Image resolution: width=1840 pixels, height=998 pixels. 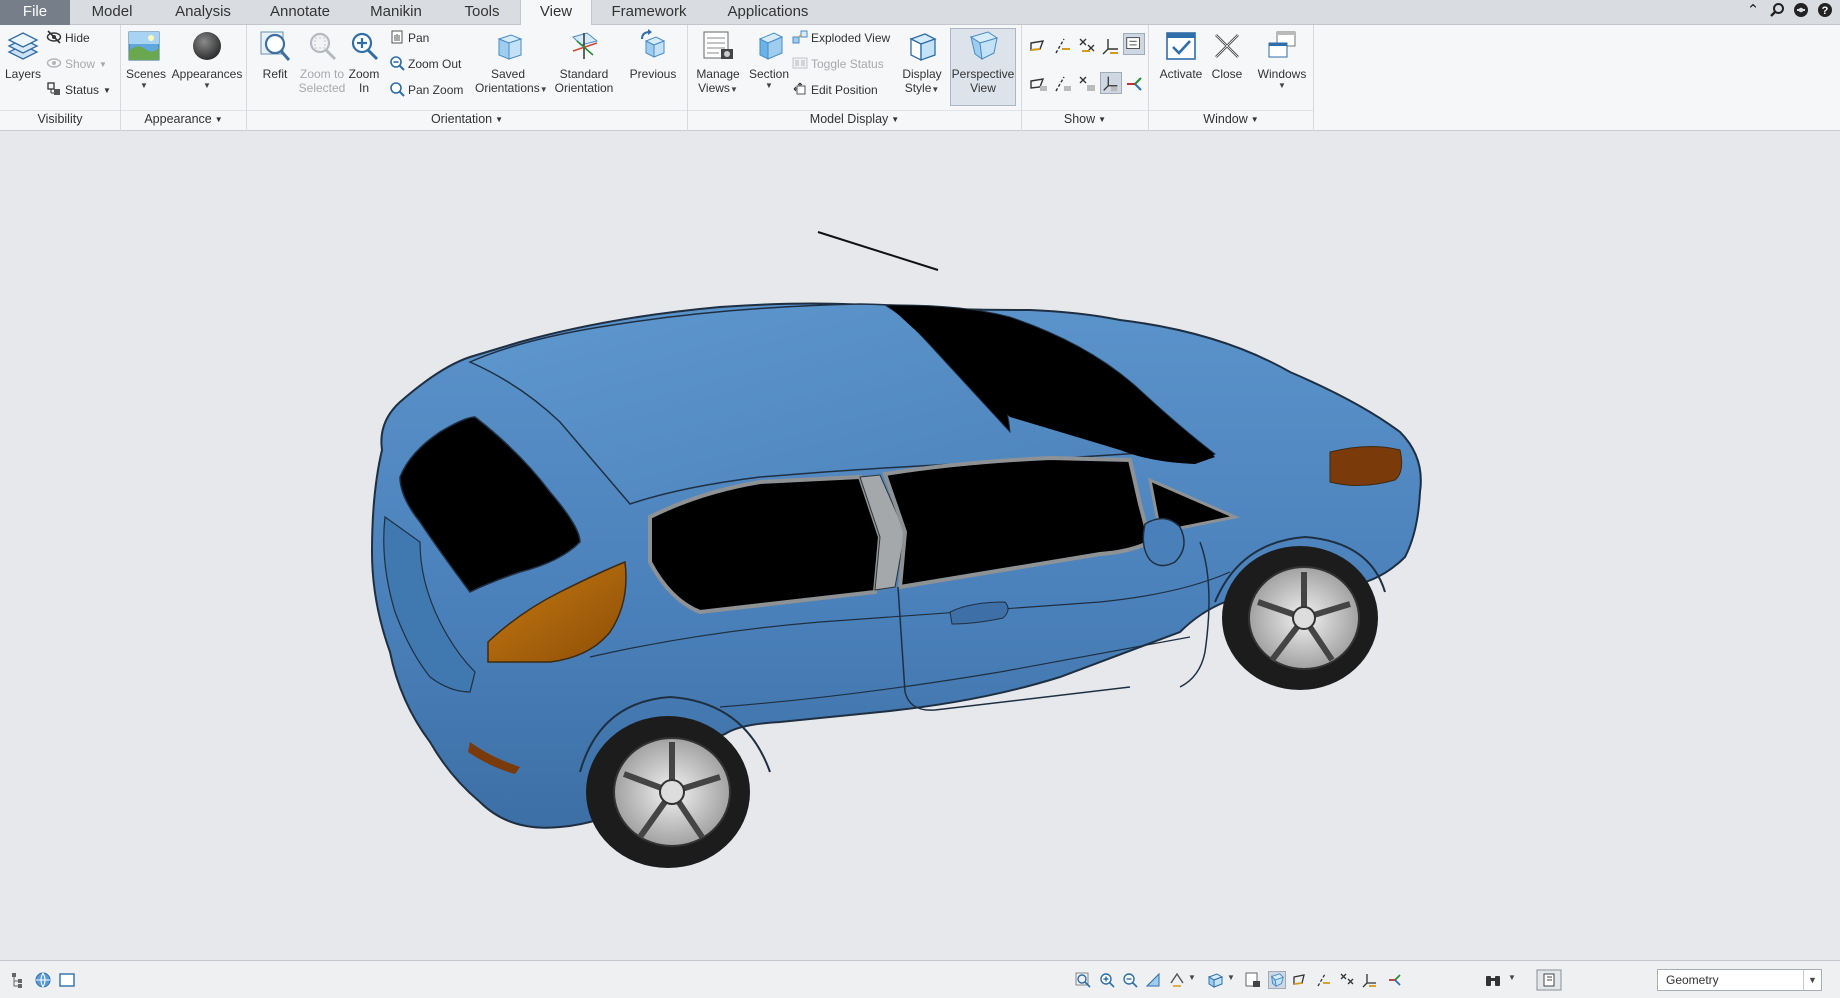 I want to click on full-screen-icon, so click(x=67, y=980).